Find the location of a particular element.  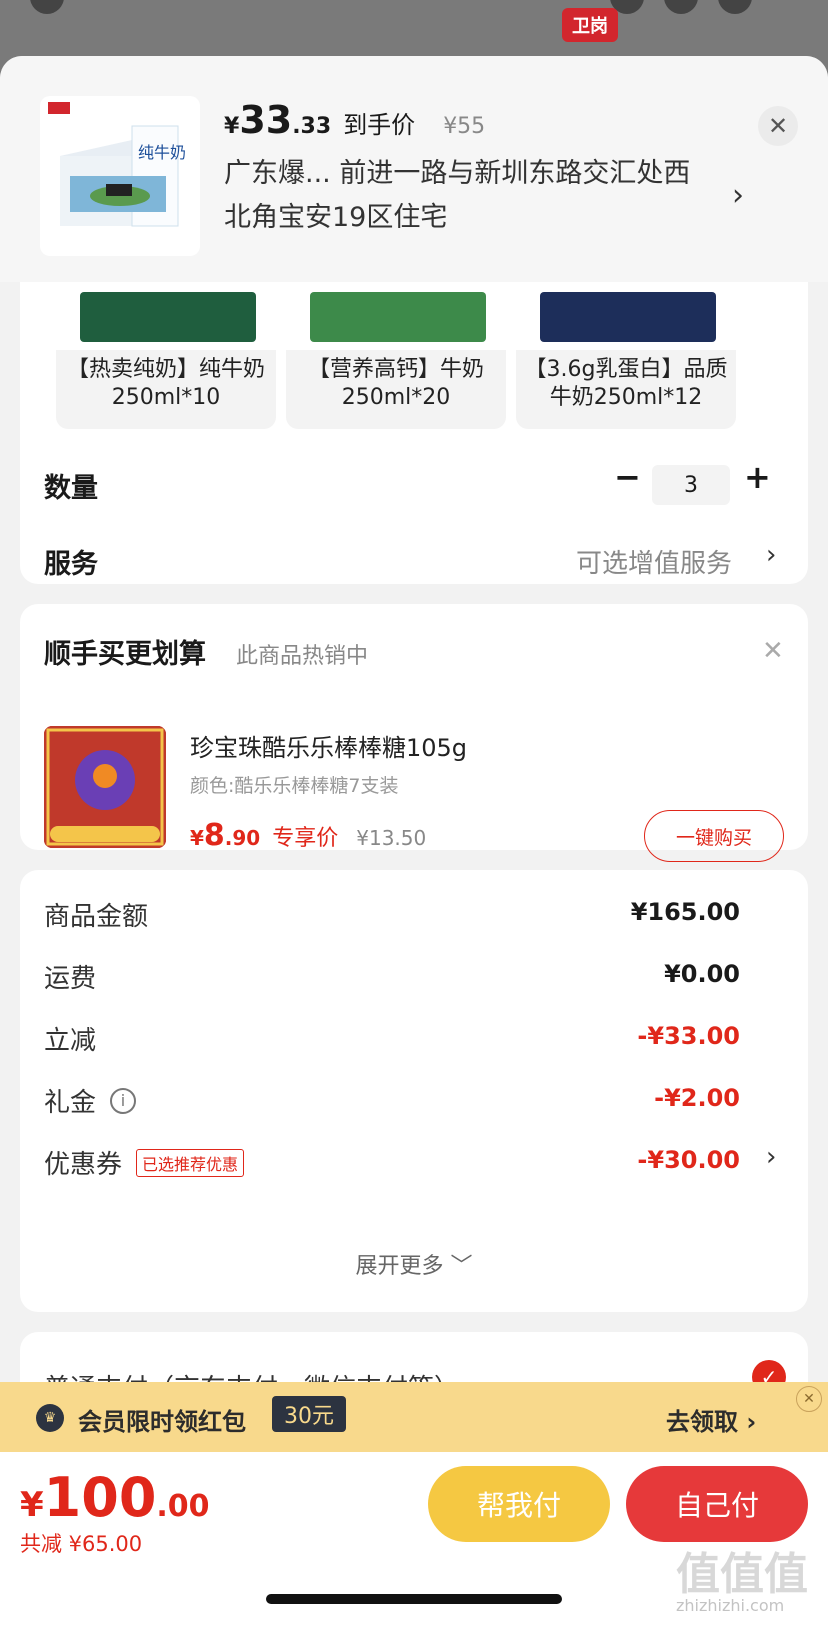

bundle-product-image is located at coordinates (105, 787).